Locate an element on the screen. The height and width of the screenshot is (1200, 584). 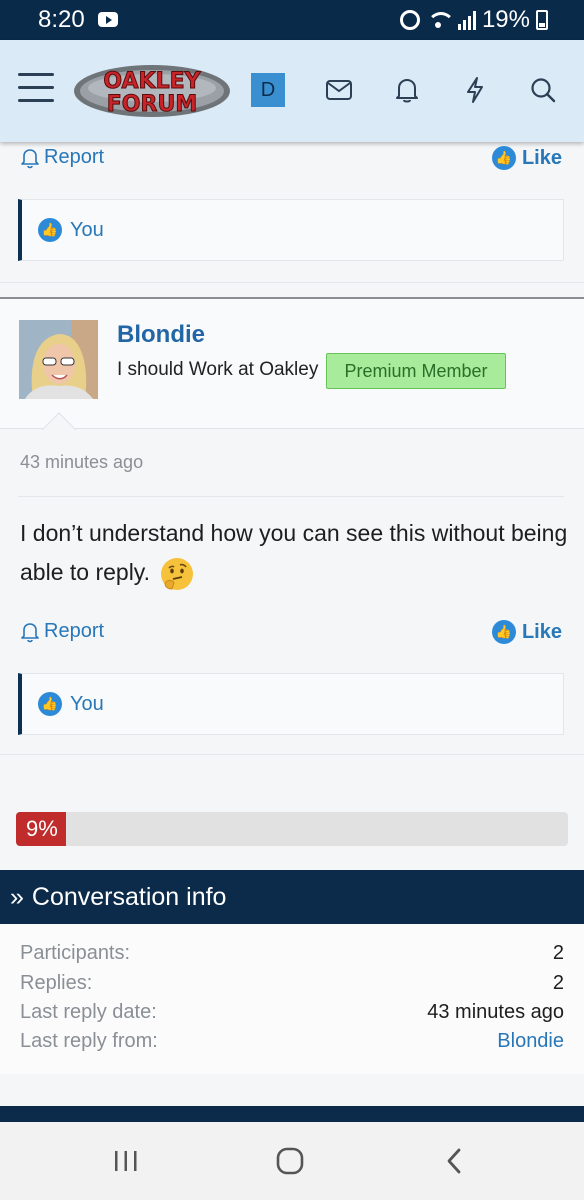
user-title: I should Work at Oakley is located at coordinates (218, 369).